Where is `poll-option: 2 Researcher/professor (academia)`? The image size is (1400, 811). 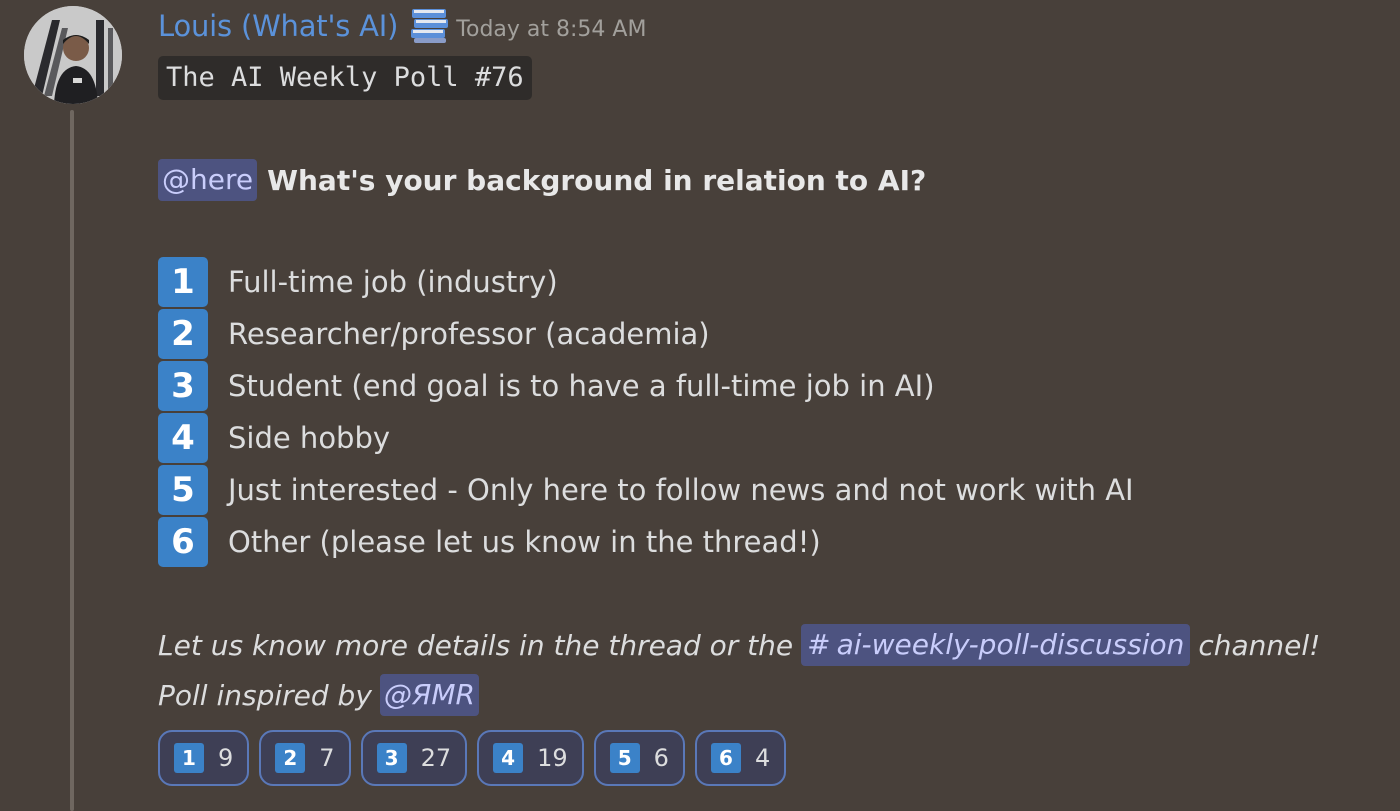
poll-option: 2 Researcher/professor (academia) is located at coordinates (646, 334).